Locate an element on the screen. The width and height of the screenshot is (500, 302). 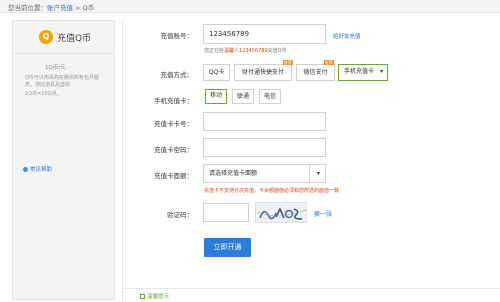
face-value-label: 充值卡面额： is located at coordinates (173, 176).